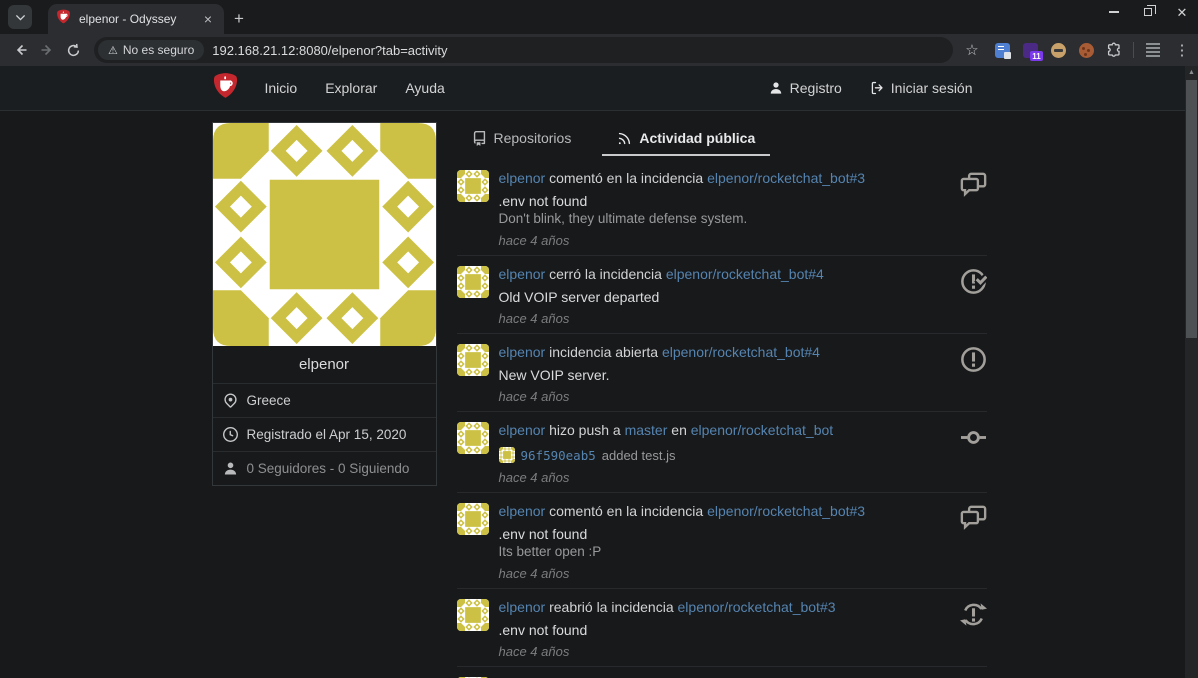  Describe the element at coordinates (424, 88) in the screenshot. I see `nav-link-ayuda: Ayuda` at that location.